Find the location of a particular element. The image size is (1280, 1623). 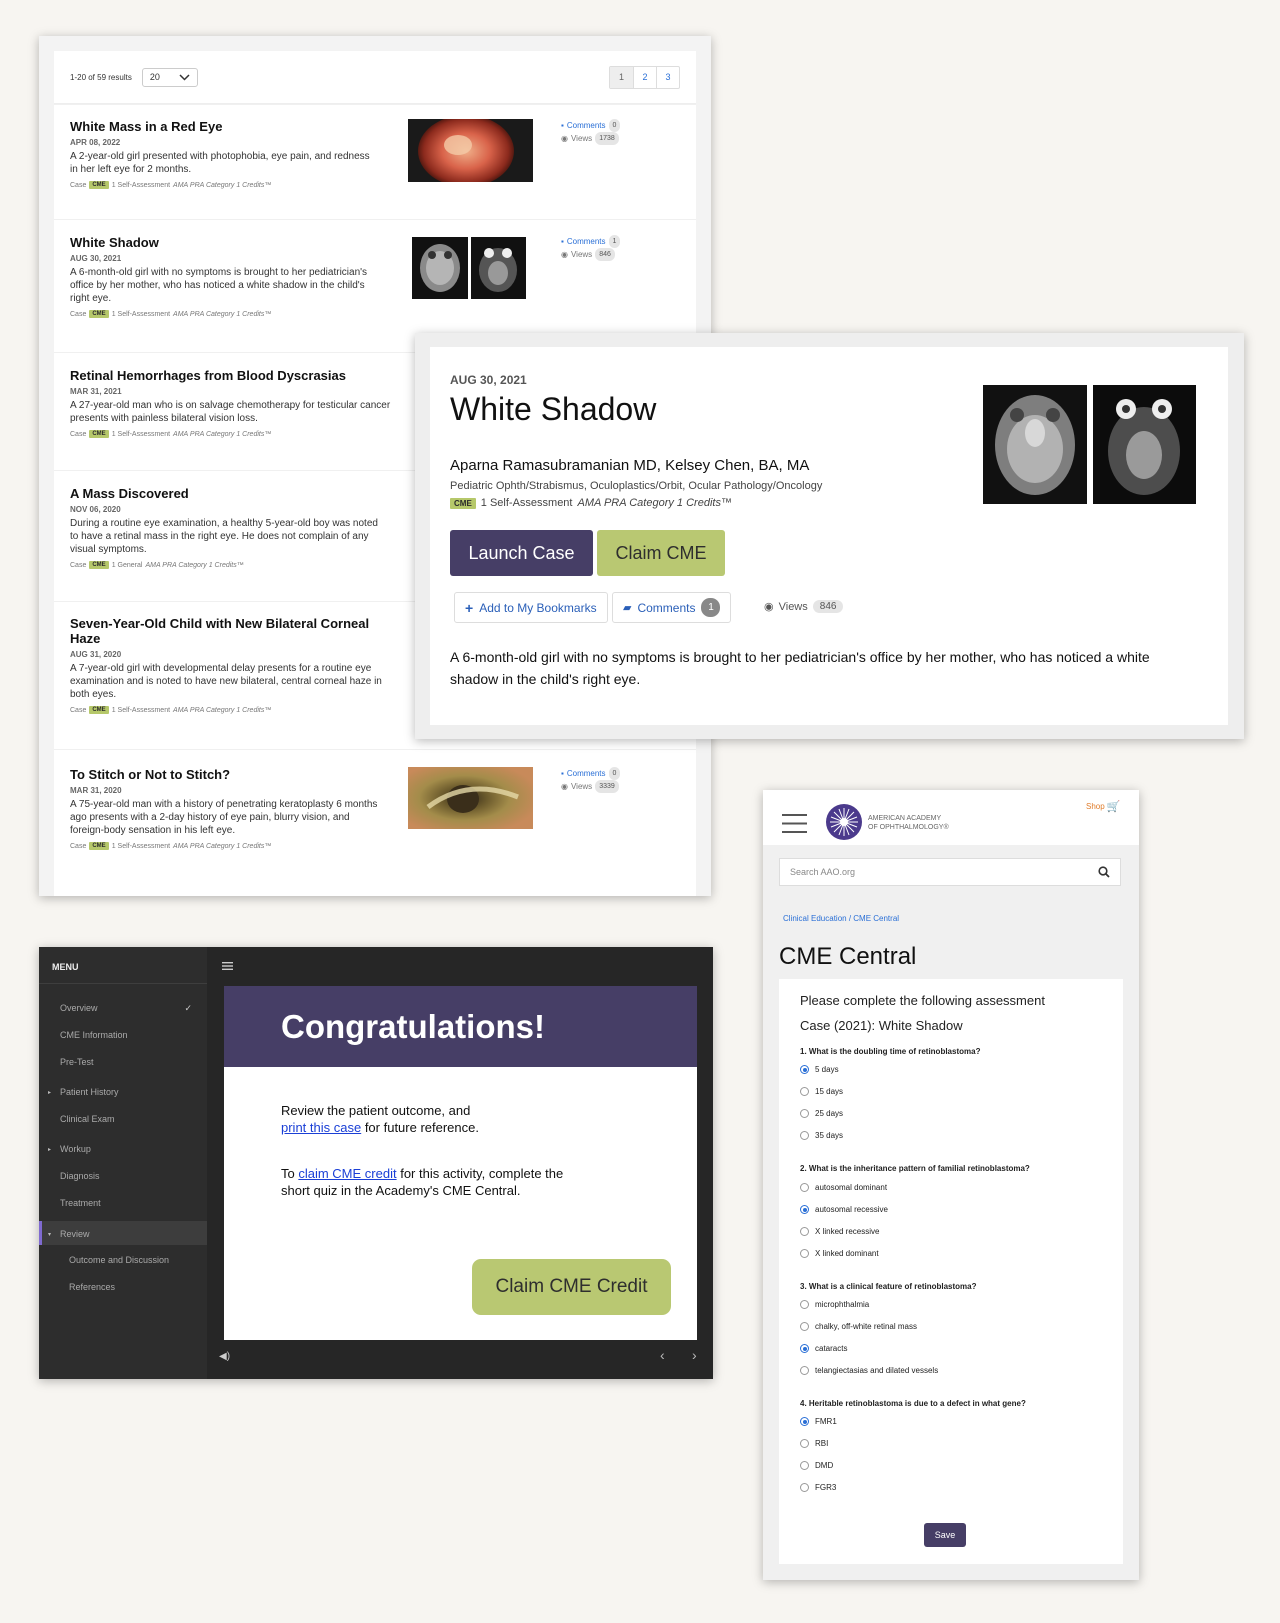

launch-case-button: Launch Case is located at coordinates (521, 553).